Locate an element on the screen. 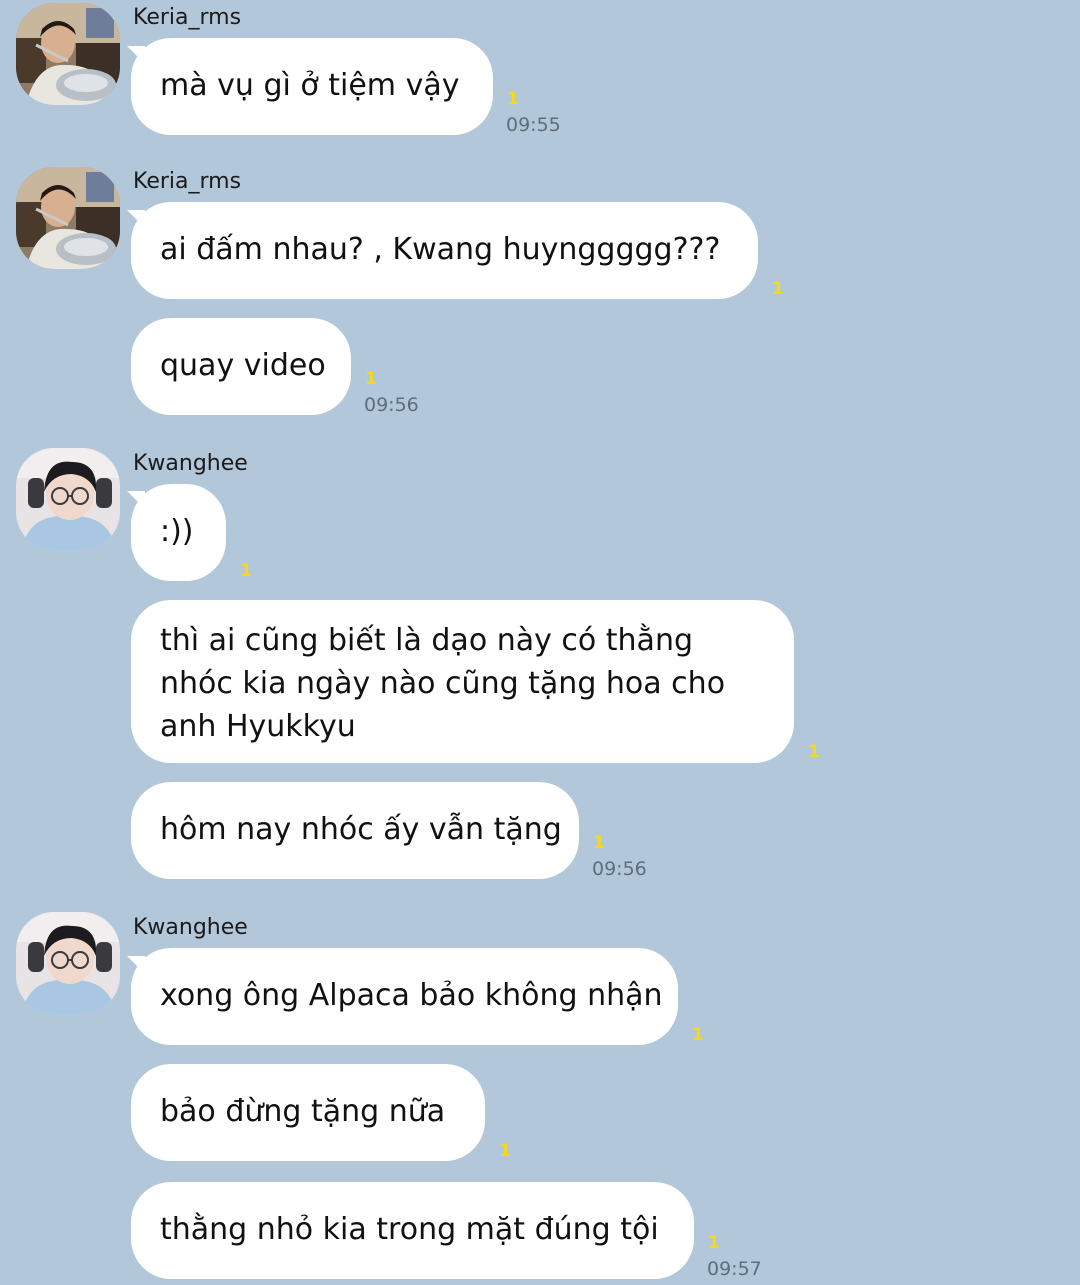 Image resolution: width=1080 pixels, height=1285 pixels. message-line: nhóc kia ngày nào cũng tặng hoa cho is located at coordinates (443, 683).